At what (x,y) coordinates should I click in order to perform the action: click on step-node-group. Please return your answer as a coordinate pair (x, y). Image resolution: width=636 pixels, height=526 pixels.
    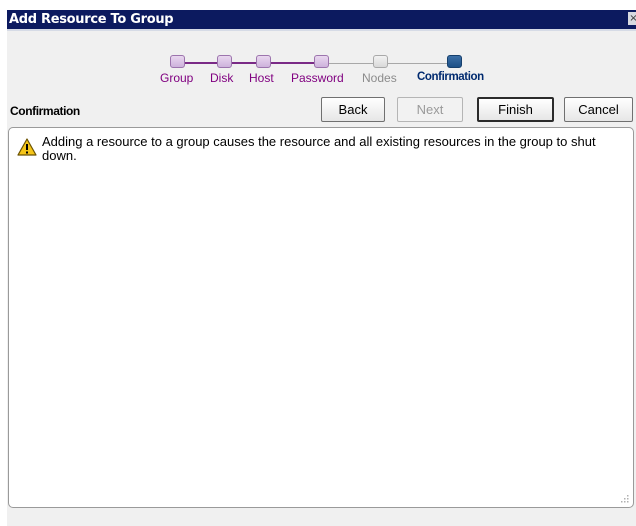
    Looking at the image, I should click on (177, 61).